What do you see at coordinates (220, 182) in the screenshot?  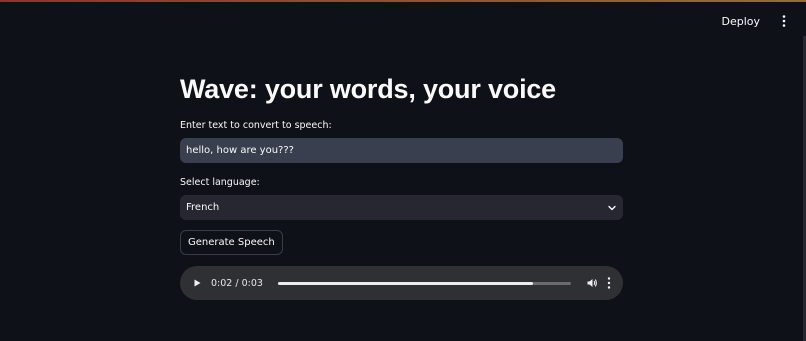 I see `language-select-label: Select language:` at bounding box center [220, 182].